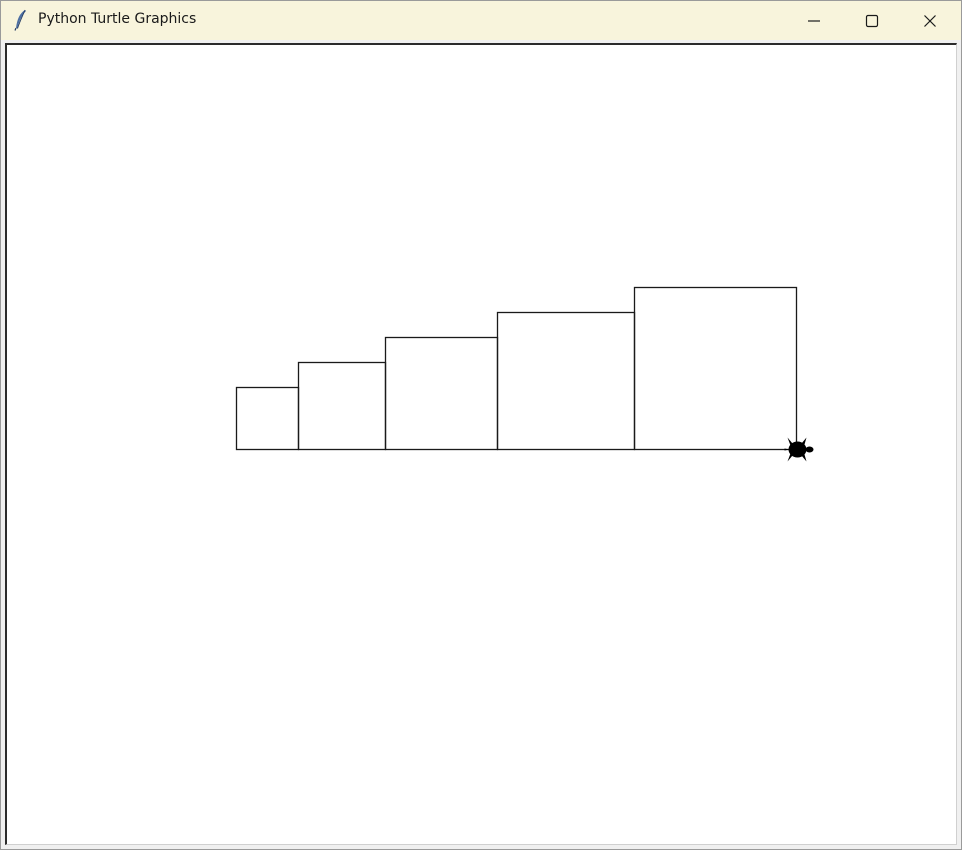 The height and width of the screenshot is (850, 962). I want to click on close-icon, so click(930, 20).